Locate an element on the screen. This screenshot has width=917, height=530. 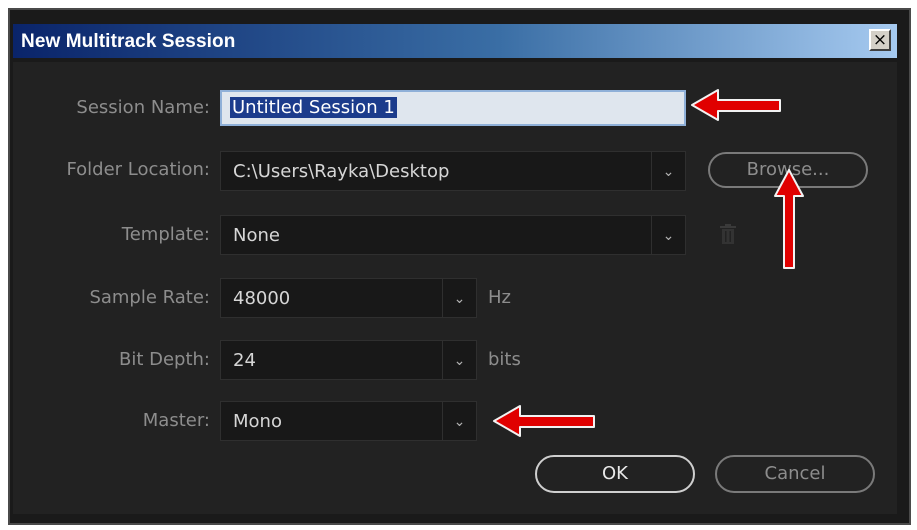
ok-label: OK is located at coordinates (615, 473).